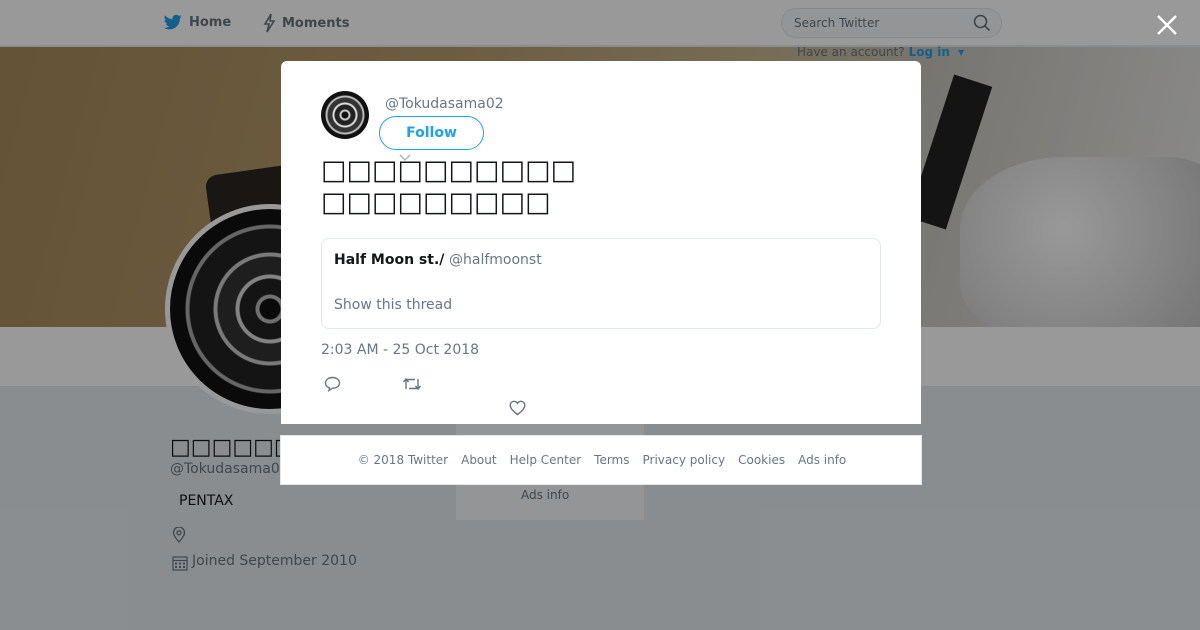  I want to click on footer-link-privacy-policy: Privacy policy, so click(684, 460).